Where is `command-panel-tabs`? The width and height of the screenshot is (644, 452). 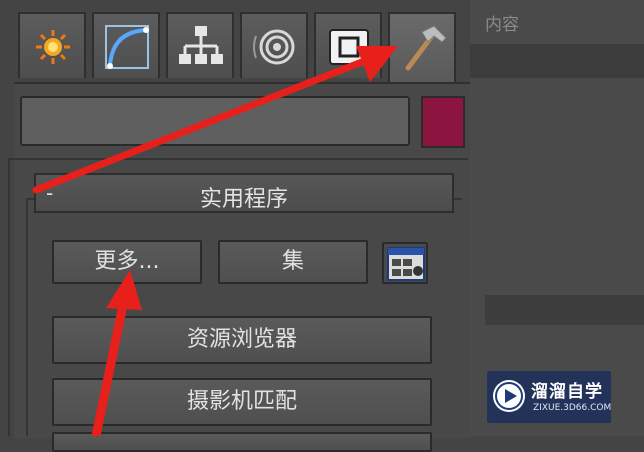
command-panel-tabs is located at coordinates (243, 47).